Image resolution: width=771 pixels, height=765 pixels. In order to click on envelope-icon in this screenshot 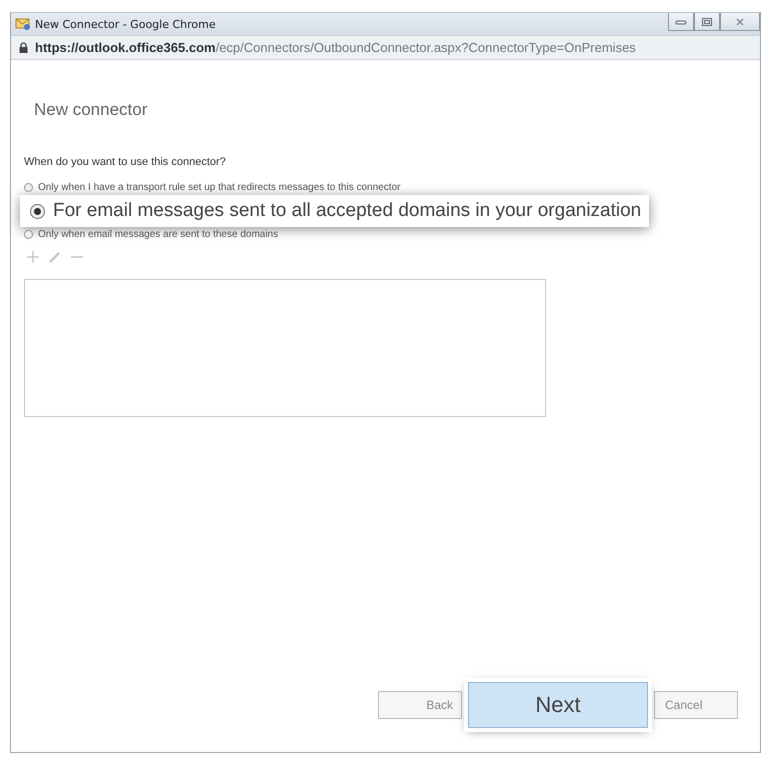, I will do `click(23, 24)`.